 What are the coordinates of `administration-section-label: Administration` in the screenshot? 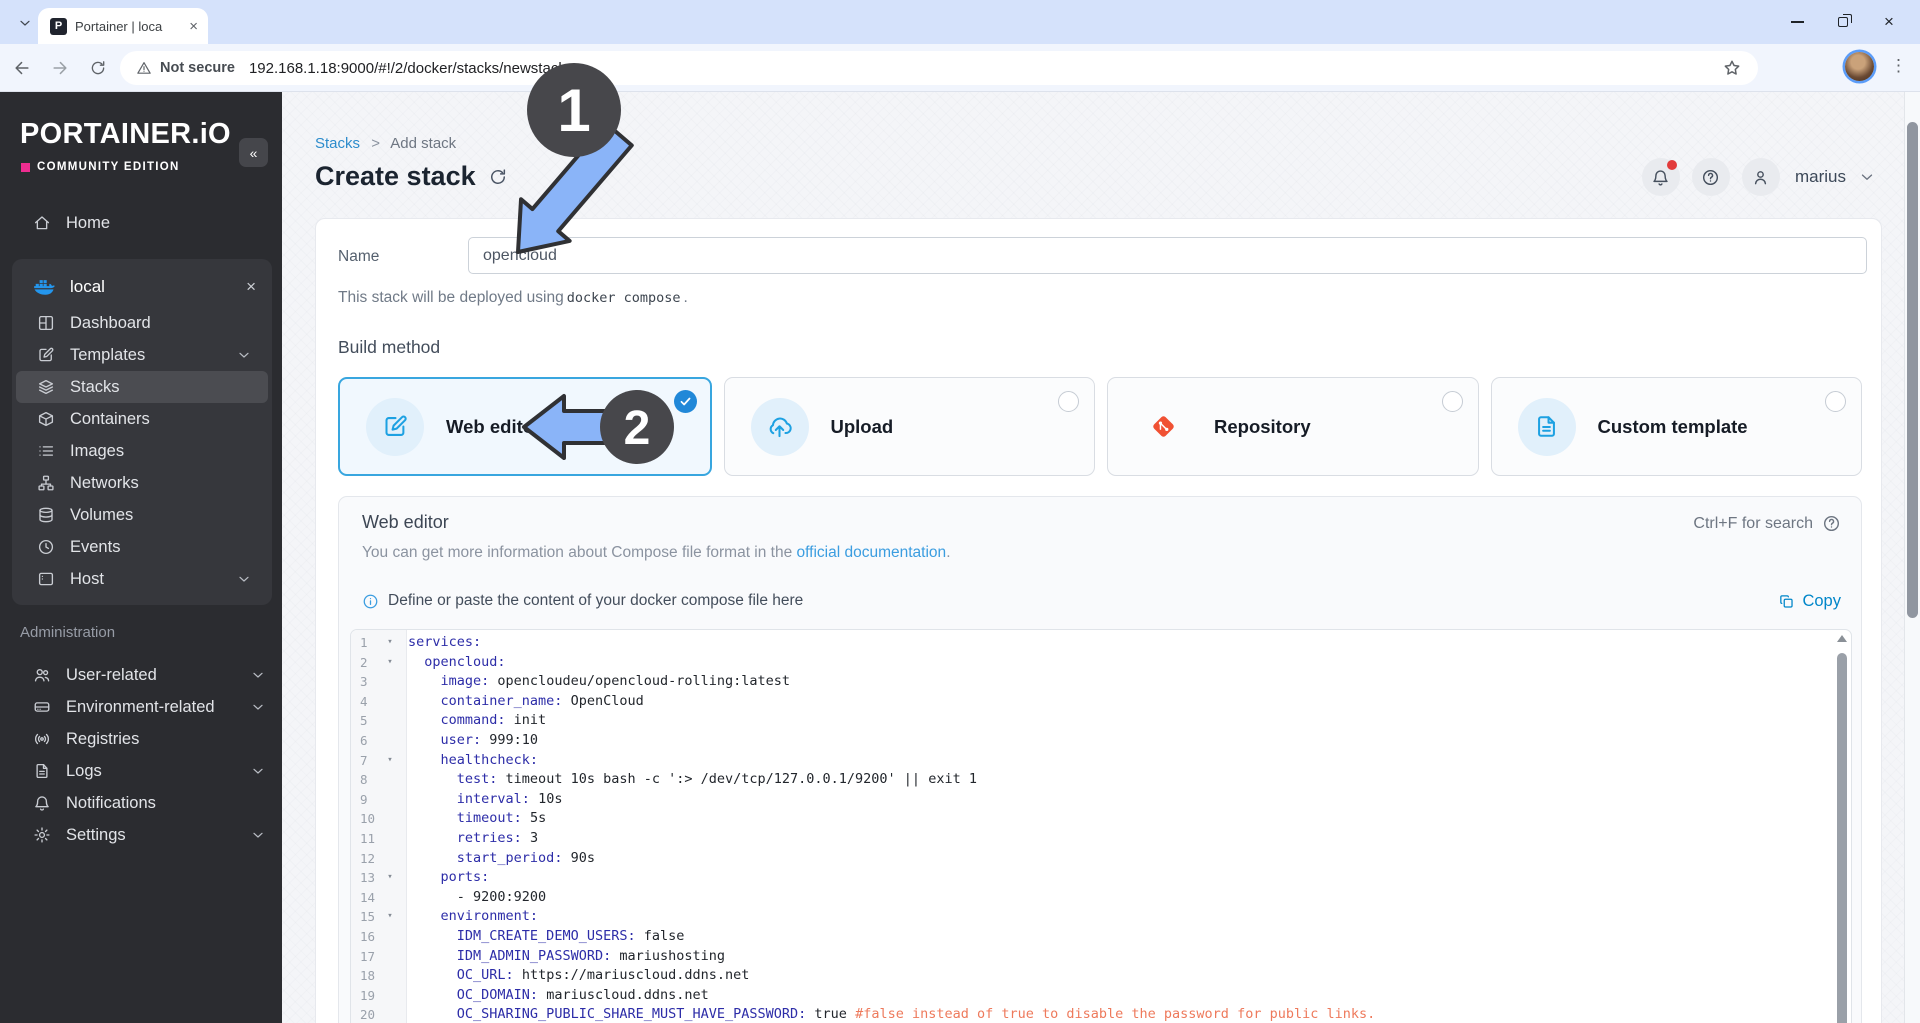 It's located at (68, 632).